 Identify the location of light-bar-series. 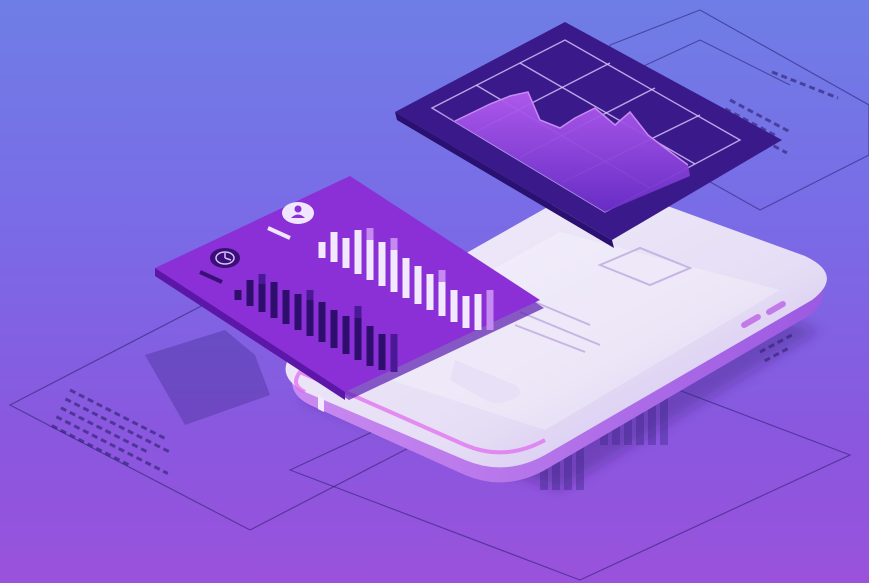
(321, 404).